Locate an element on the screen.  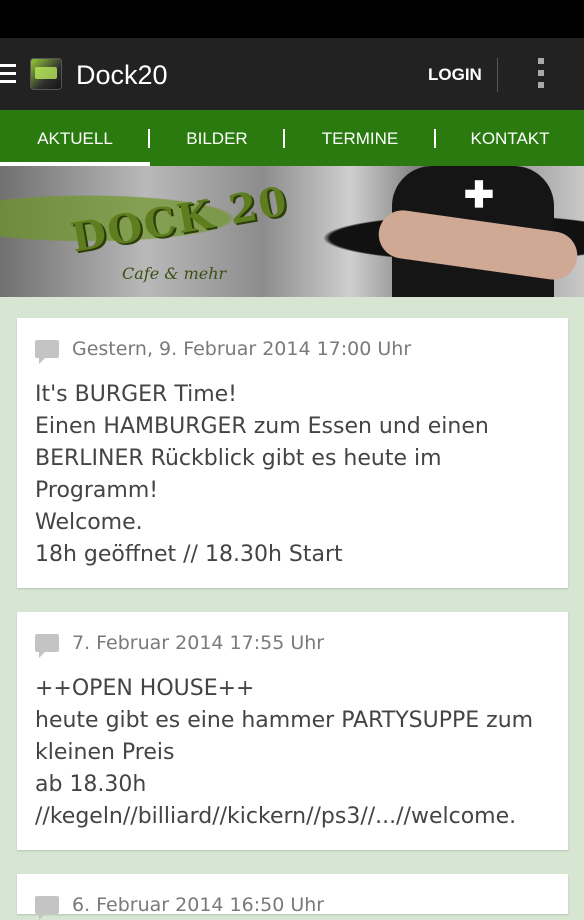
post-line: kleinen Preis is located at coordinates (105, 752).